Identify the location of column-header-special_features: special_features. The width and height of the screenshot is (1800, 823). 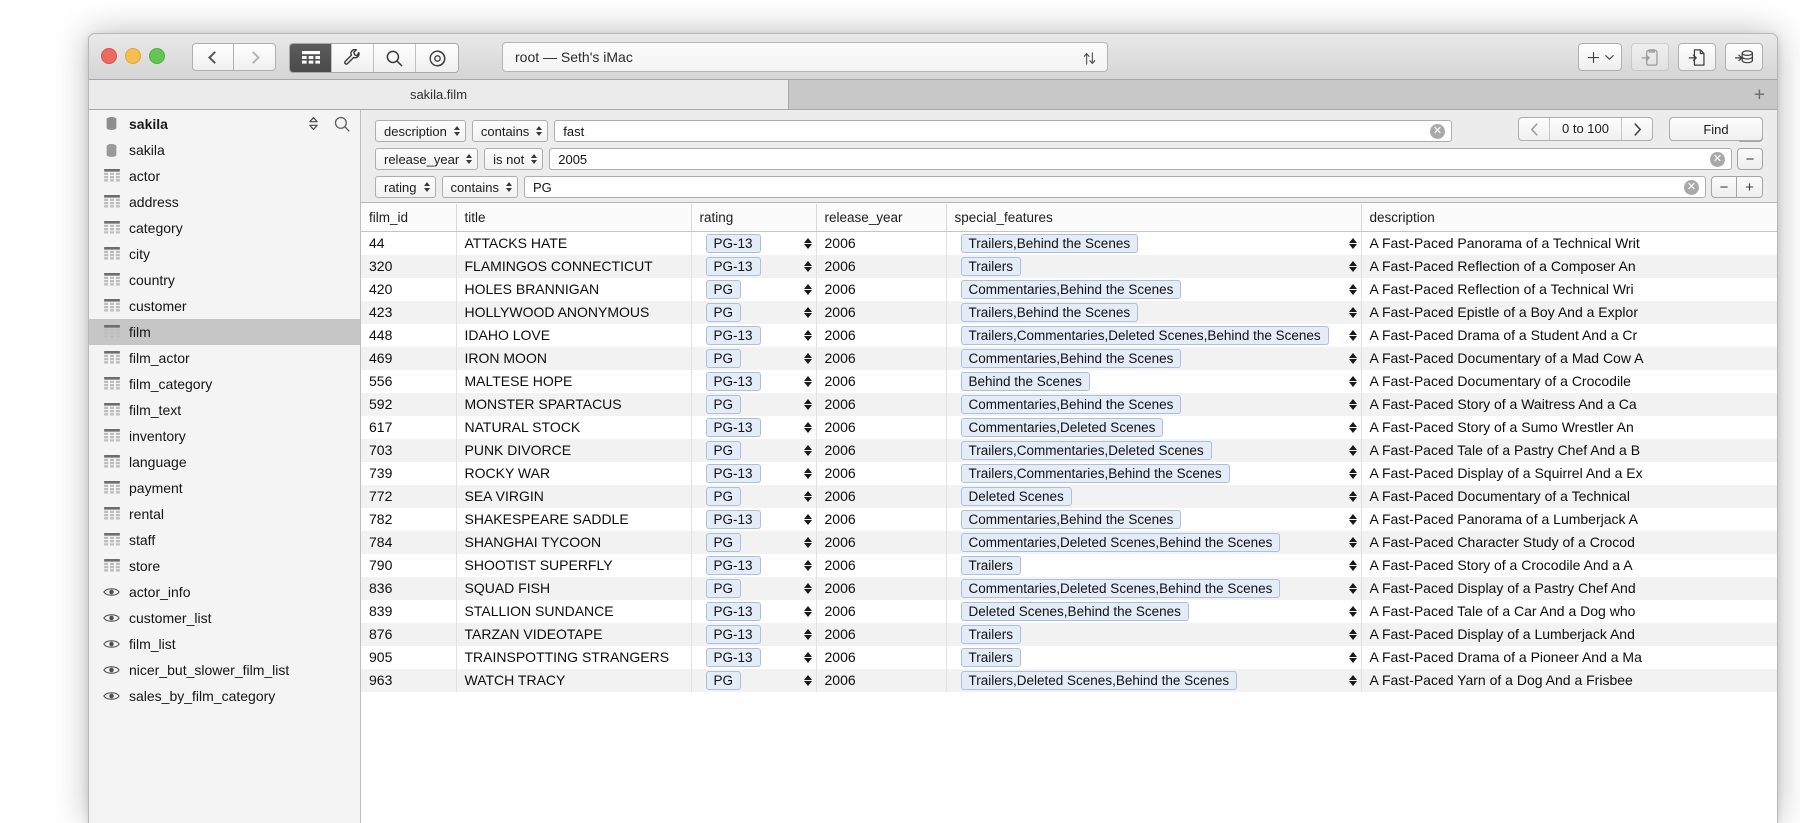
(1154, 218).